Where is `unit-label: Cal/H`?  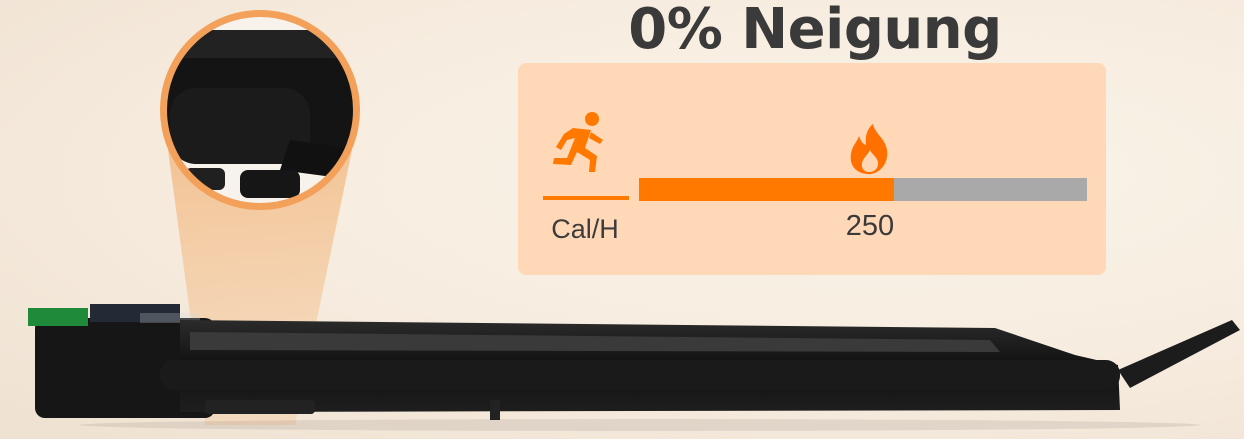 unit-label: Cal/H is located at coordinates (585, 229).